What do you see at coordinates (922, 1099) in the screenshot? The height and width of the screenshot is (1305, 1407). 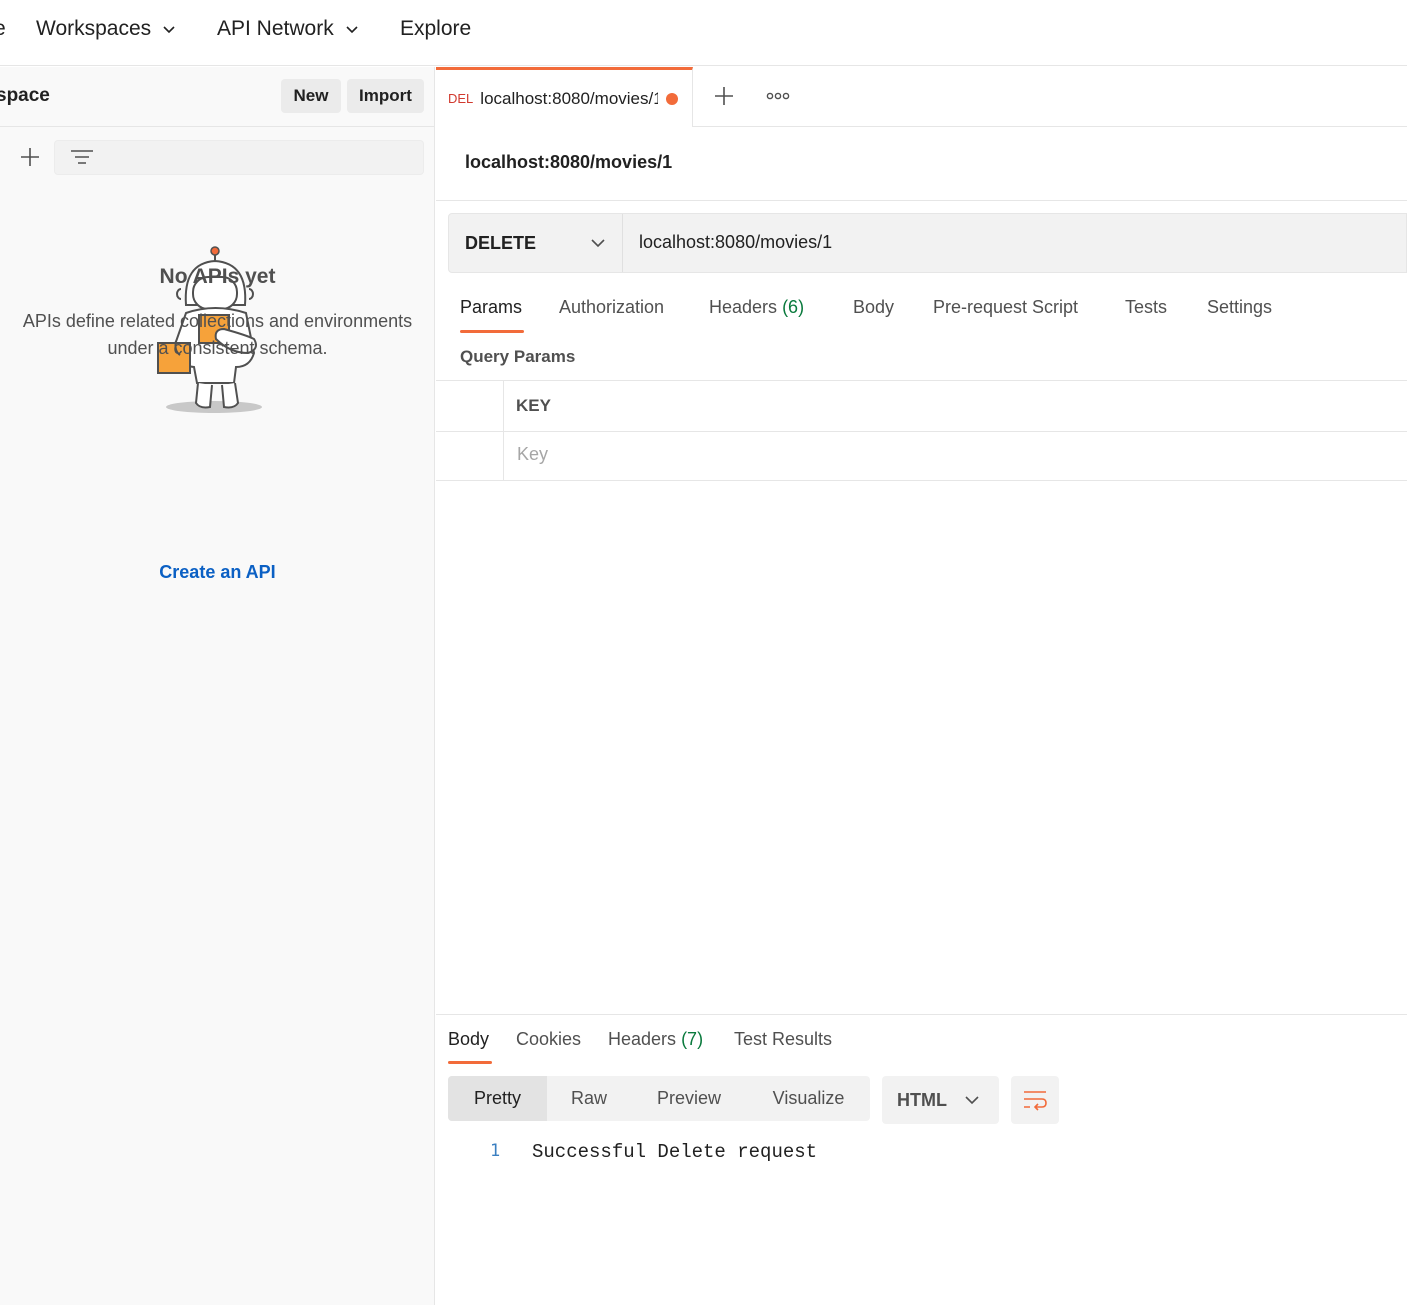 I see `format-label: HTML` at bounding box center [922, 1099].